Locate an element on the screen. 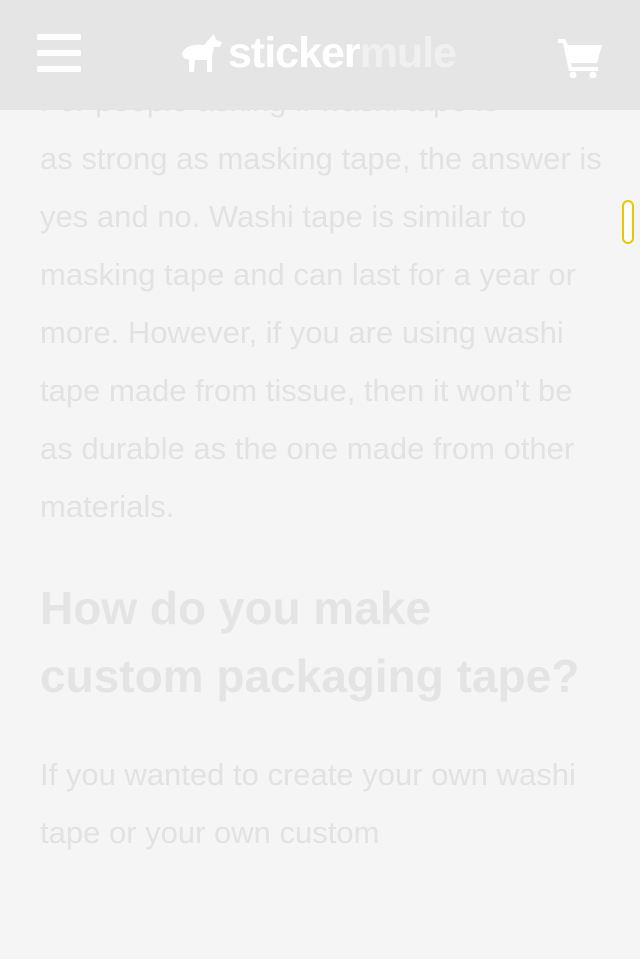  logo-text-mule: mule is located at coordinates (408, 52).